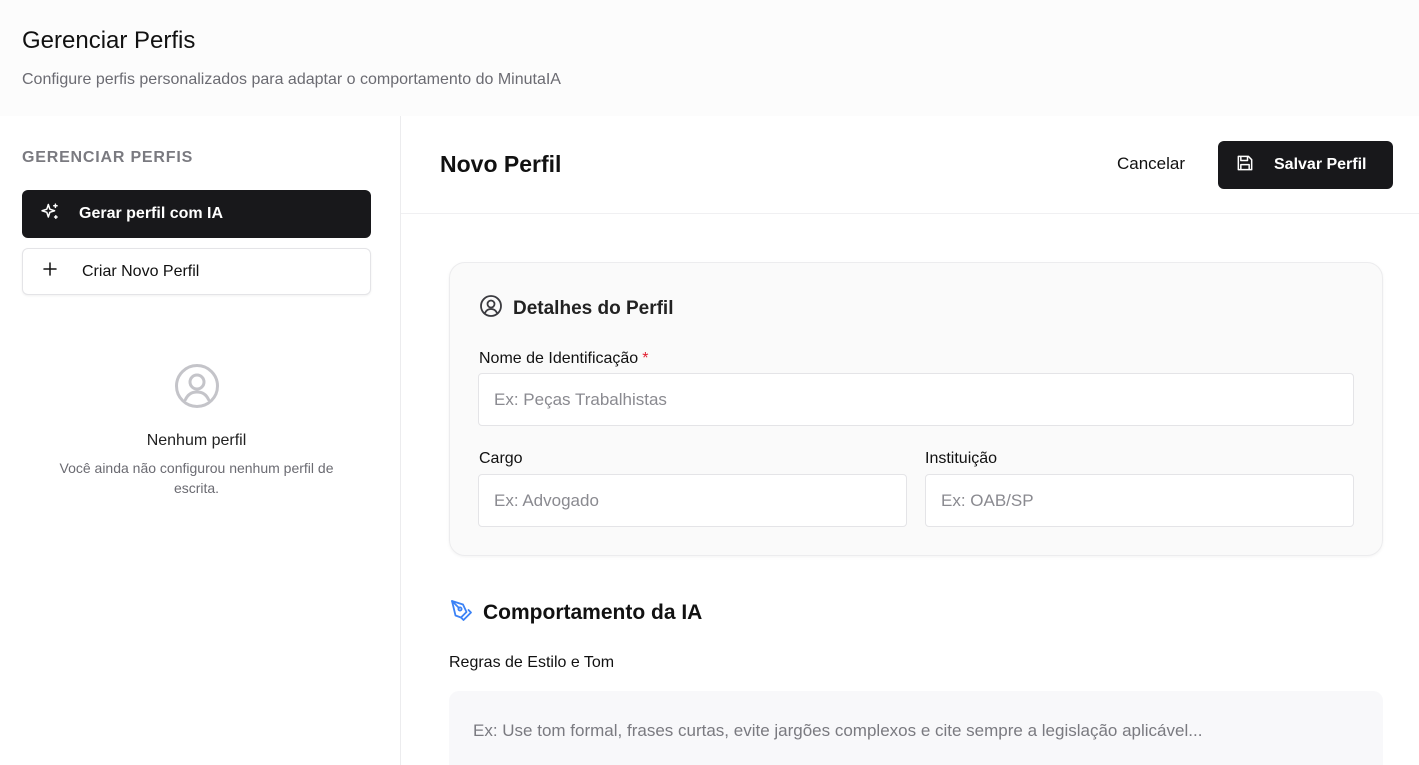  I want to click on name-field-label-text: Nome de Identificação, so click(559, 358).